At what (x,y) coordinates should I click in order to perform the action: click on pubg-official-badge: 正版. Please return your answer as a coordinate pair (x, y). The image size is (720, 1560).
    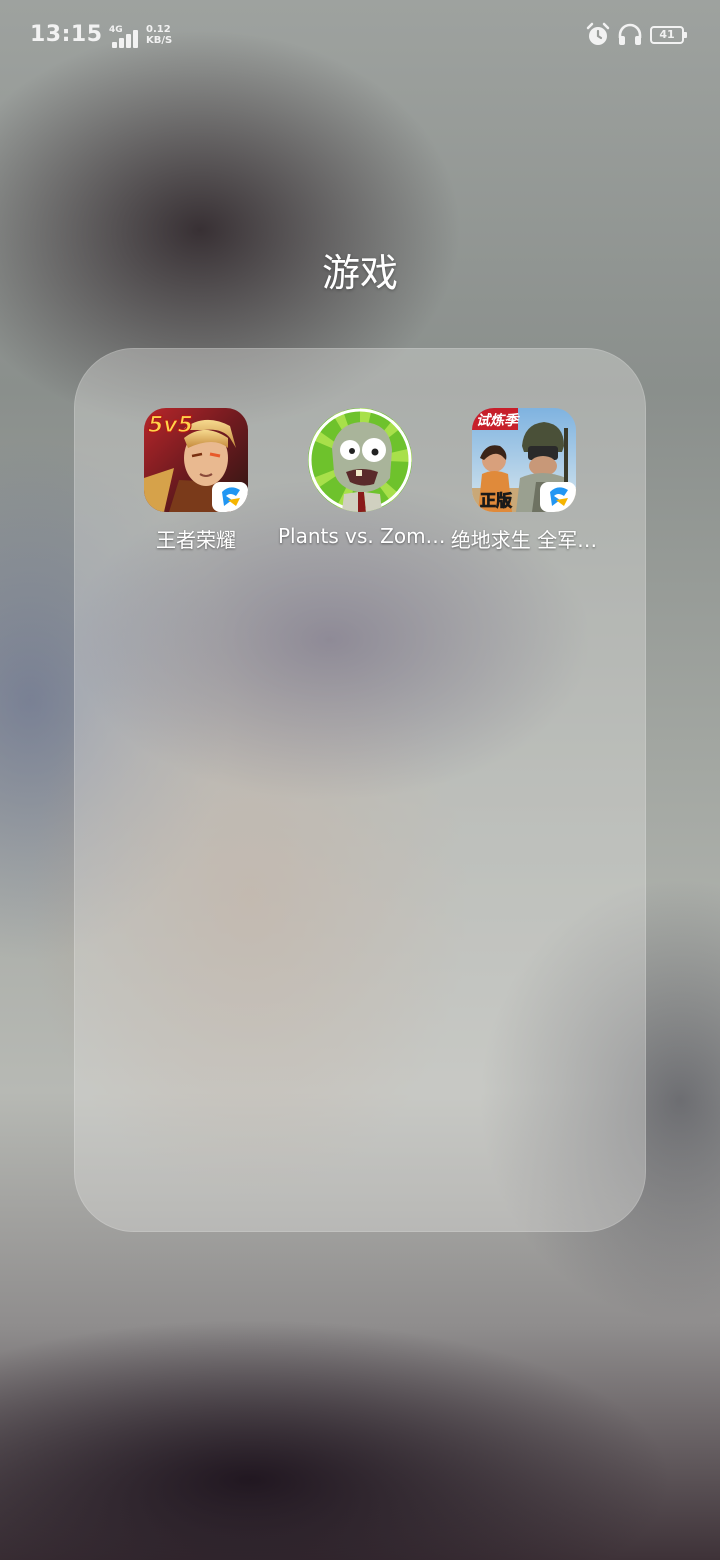
    Looking at the image, I should click on (496, 500).